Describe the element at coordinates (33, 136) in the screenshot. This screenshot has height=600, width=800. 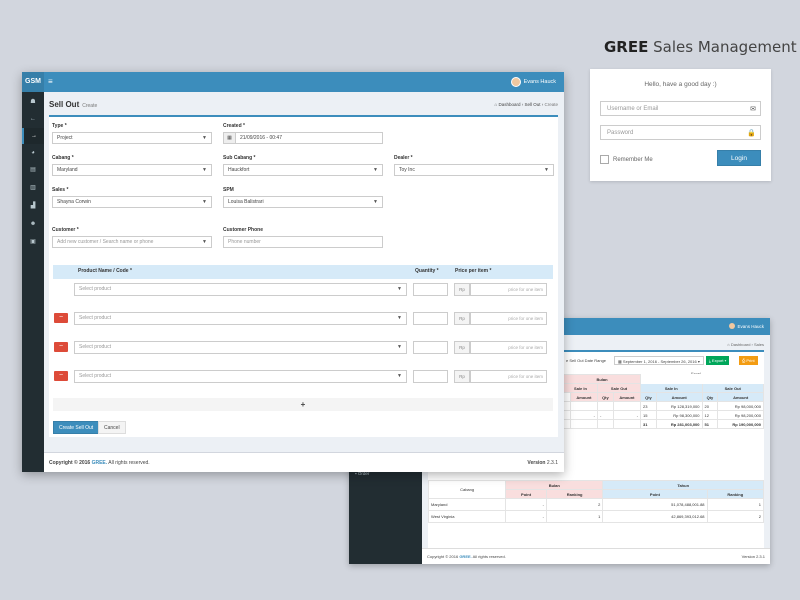
I see `sell-out-icon: →` at that location.